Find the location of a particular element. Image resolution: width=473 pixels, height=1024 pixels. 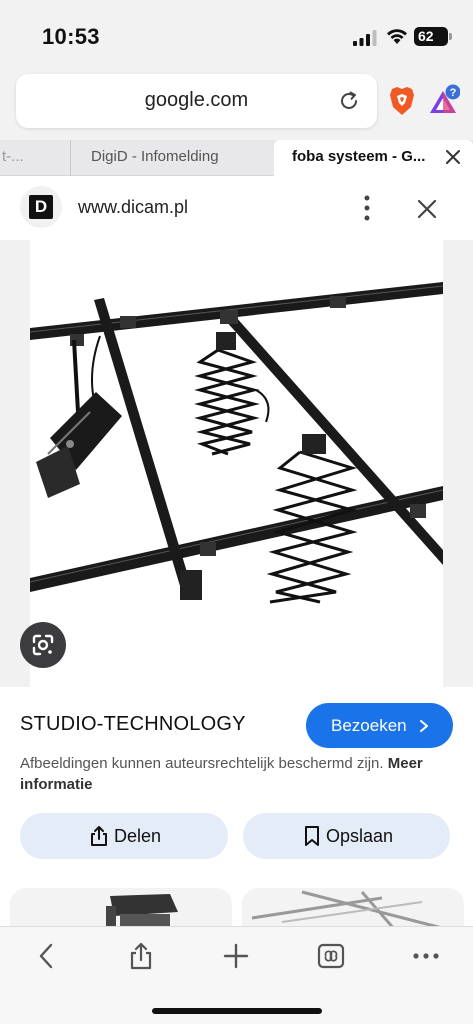

more-horiz-icon is located at coordinates (426, 956).